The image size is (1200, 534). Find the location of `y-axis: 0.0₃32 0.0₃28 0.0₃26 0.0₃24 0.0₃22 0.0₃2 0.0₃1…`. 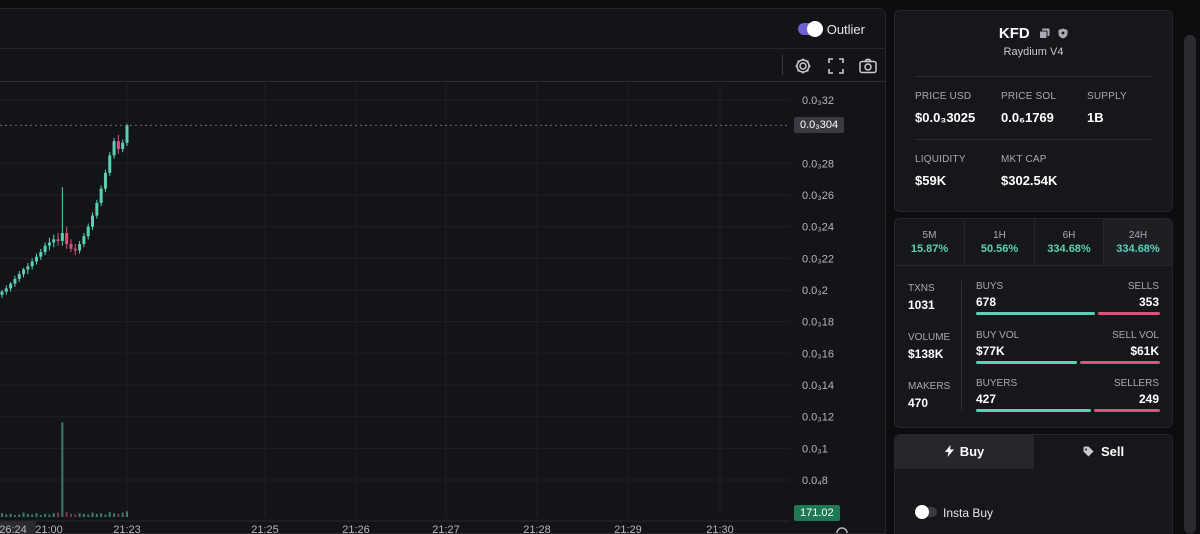

y-axis: 0.0₃32 0.0₃28 0.0₃26 0.0₃24 0.0₃22 0.0₃2 0.0₃1… is located at coordinates (818, 291).